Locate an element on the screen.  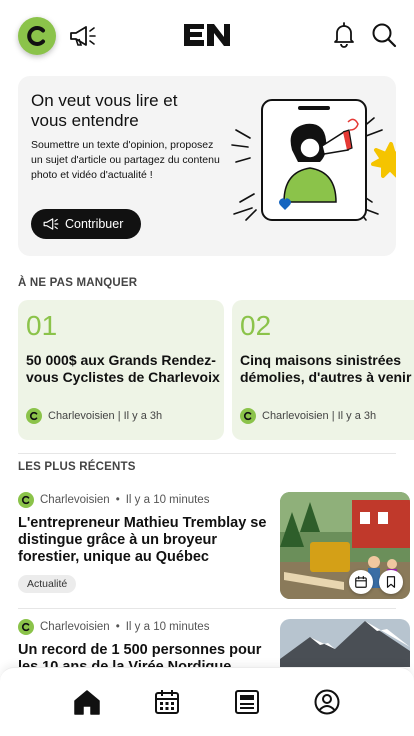
contribute-button: Contribuer is located at coordinates (86, 224).